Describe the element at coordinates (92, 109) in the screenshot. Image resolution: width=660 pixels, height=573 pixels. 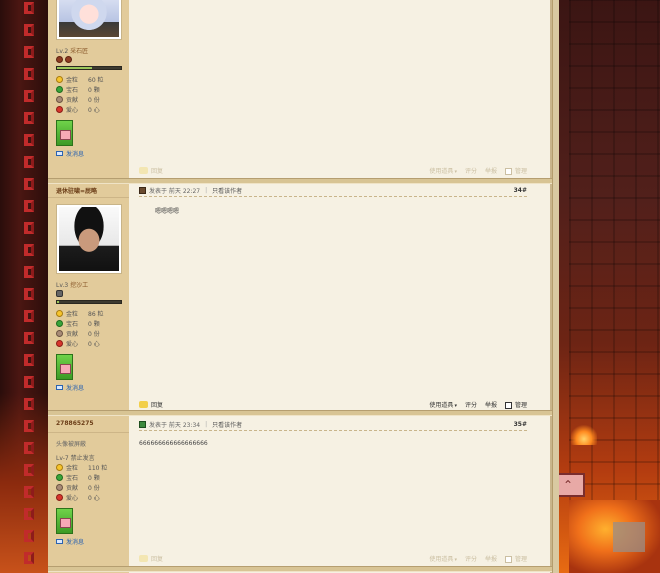
I see `stat-love: 爱心 0 心` at that location.